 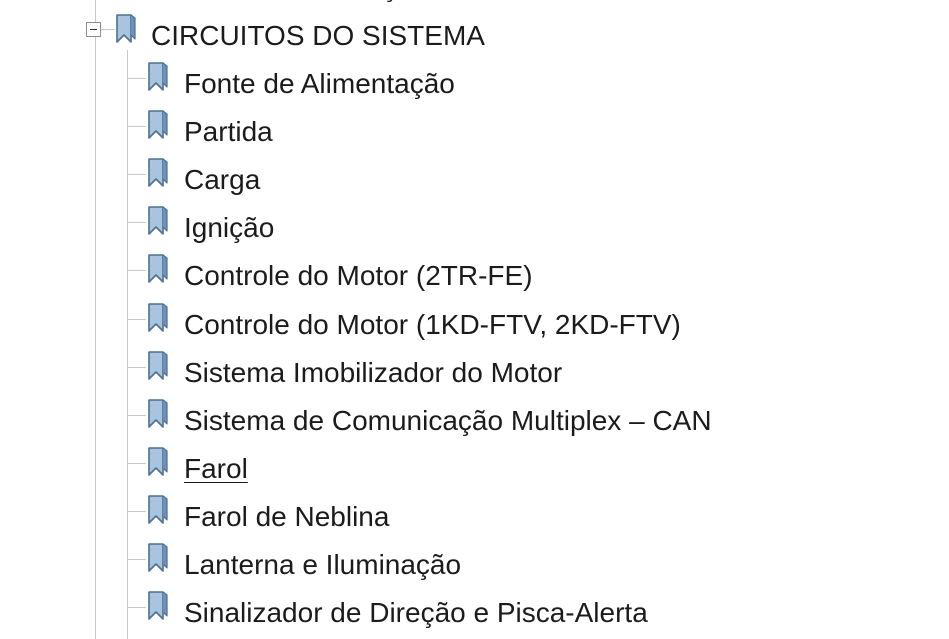 What do you see at coordinates (373, 373) in the screenshot?
I see `tree-item-label: Sistema Imobilizador do Motor` at bounding box center [373, 373].